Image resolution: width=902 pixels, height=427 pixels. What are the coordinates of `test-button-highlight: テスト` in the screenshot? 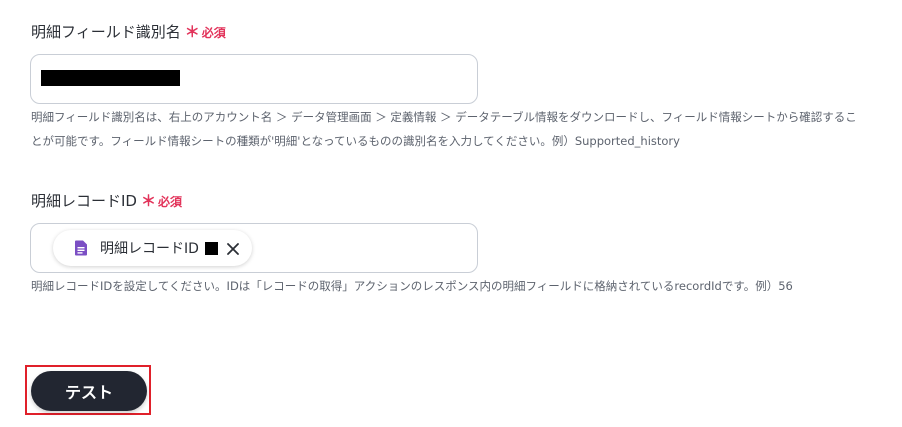 It's located at (88, 390).